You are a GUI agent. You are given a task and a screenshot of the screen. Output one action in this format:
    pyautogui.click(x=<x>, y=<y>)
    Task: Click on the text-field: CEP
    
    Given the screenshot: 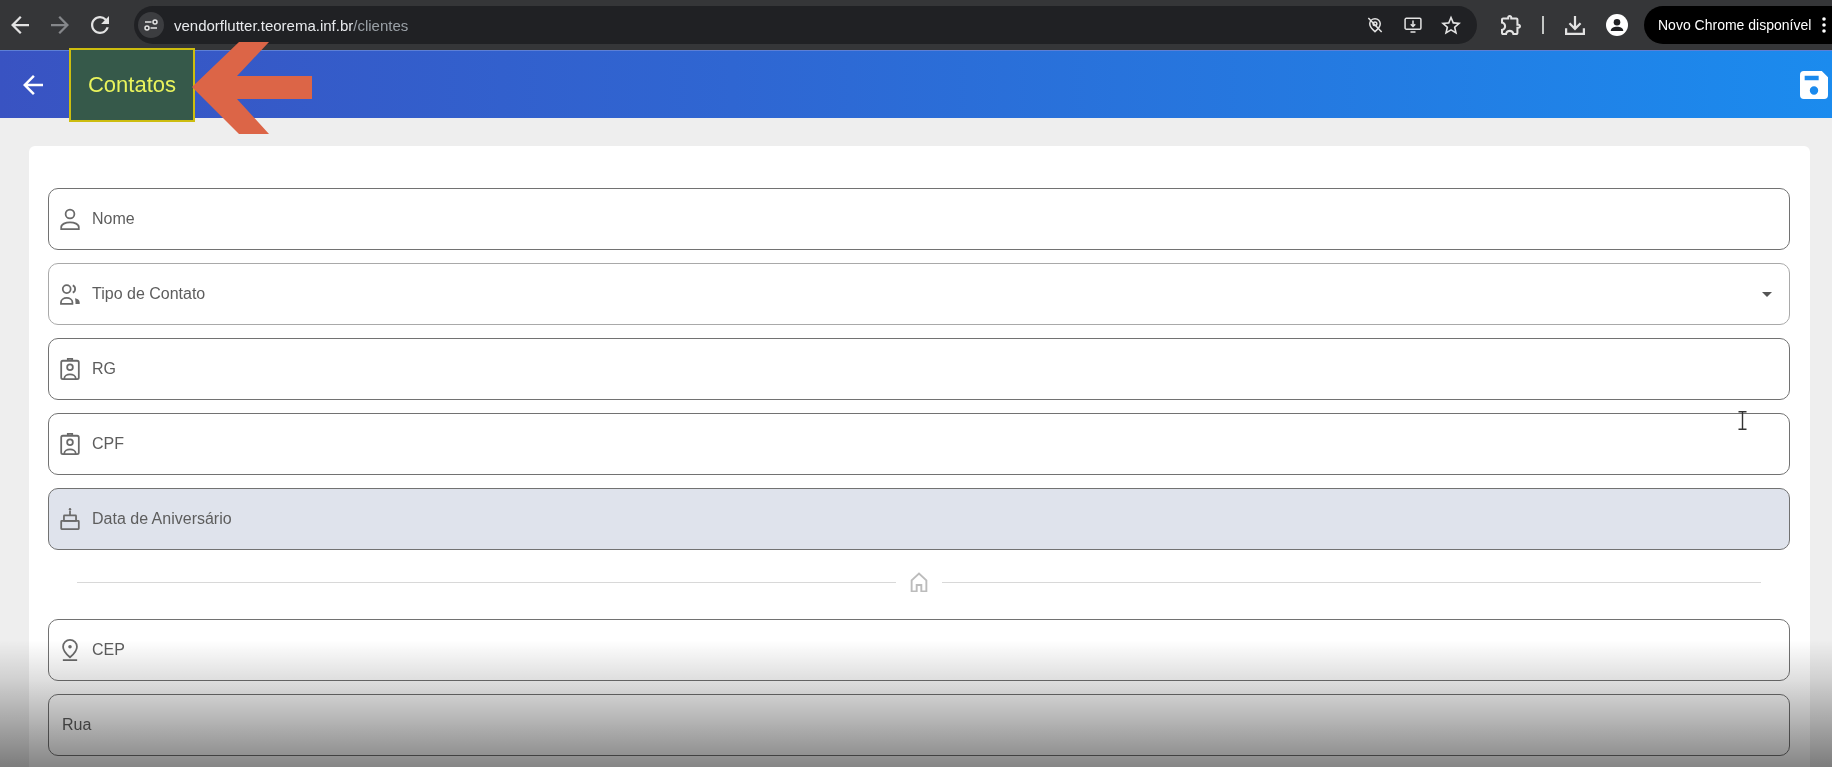 What is the action you would take?
    pyautogui.click(x=919, y=650)
    